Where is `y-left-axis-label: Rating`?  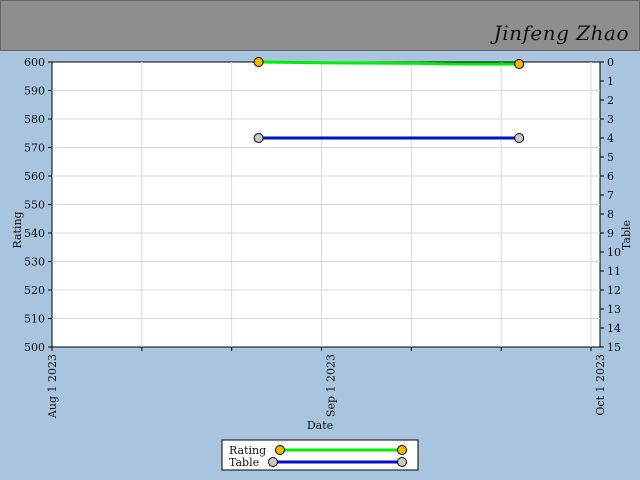
y-left-axis-label: Rating is located at coordinates (17, 229).